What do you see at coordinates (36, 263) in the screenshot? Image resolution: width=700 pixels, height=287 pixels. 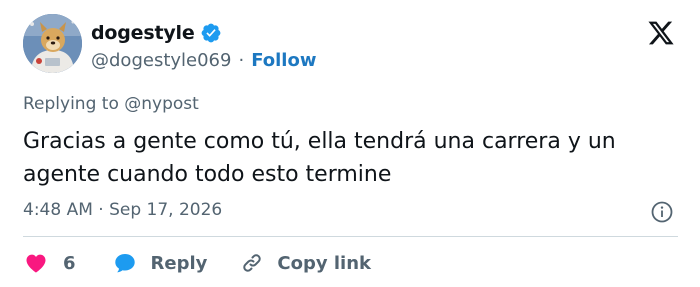 I see `heart-icon` at bounding box center [36, 263].